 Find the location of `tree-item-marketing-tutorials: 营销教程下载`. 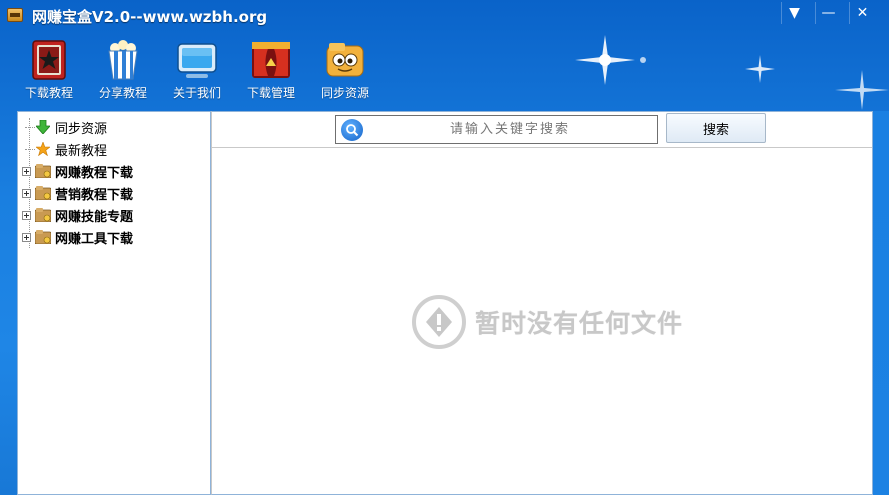

tree-item-marketing-tutorials: 营销教程下载 is located at coordinates (77, 193).